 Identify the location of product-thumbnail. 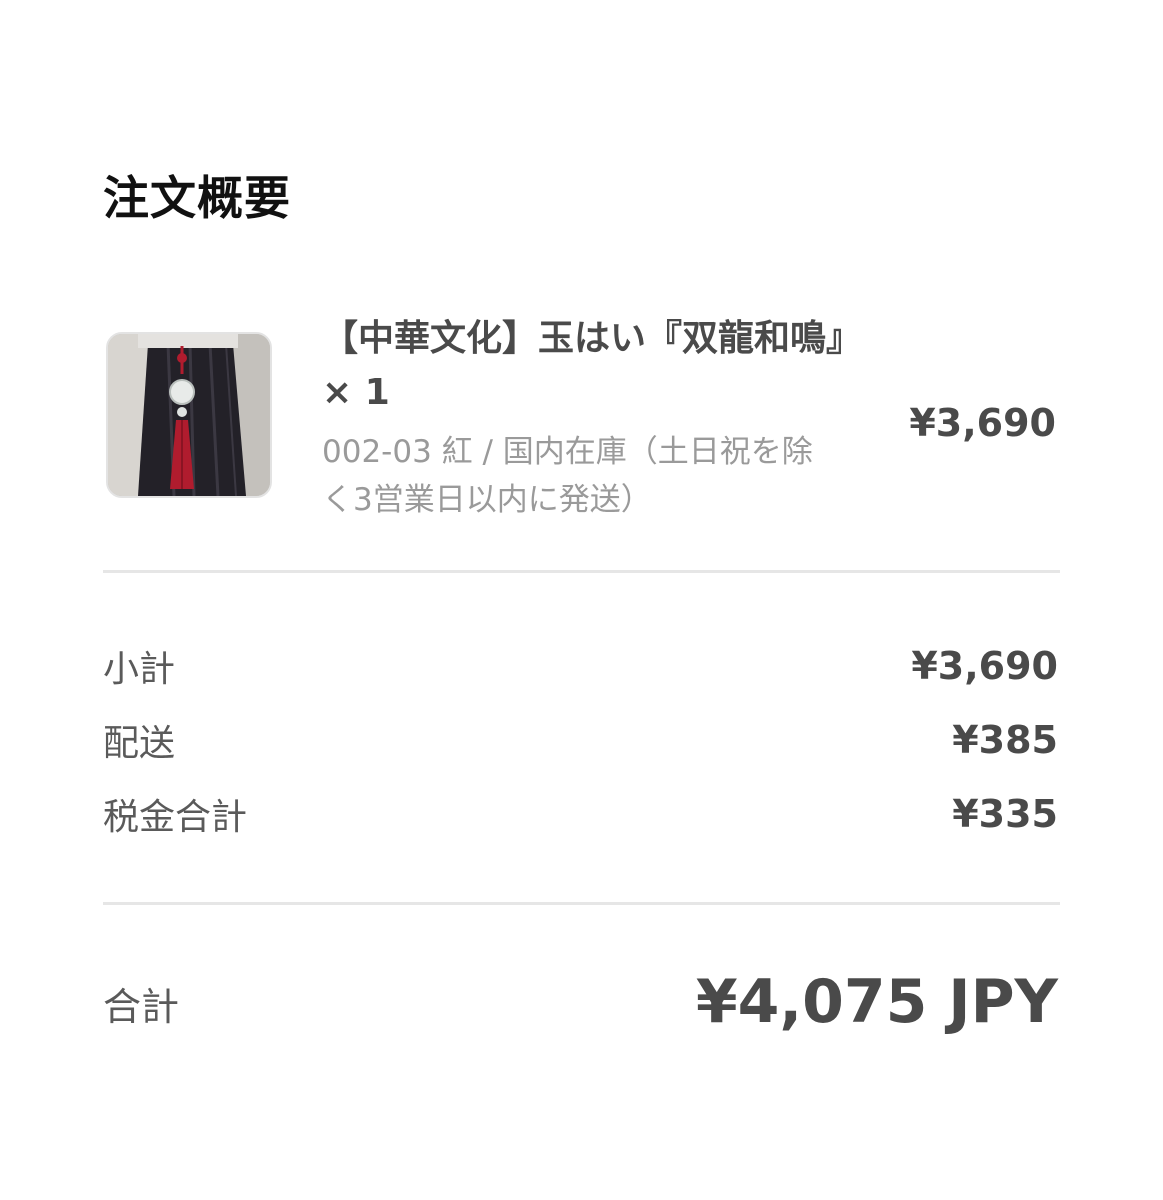
(189, 415).